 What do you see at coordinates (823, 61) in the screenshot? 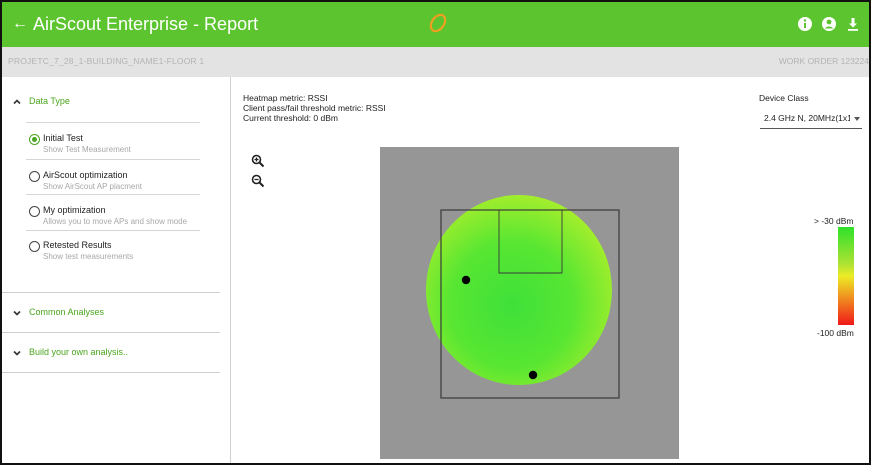
I see `work-order: WORK ORDER 123224` at bounding box center [823, 61].